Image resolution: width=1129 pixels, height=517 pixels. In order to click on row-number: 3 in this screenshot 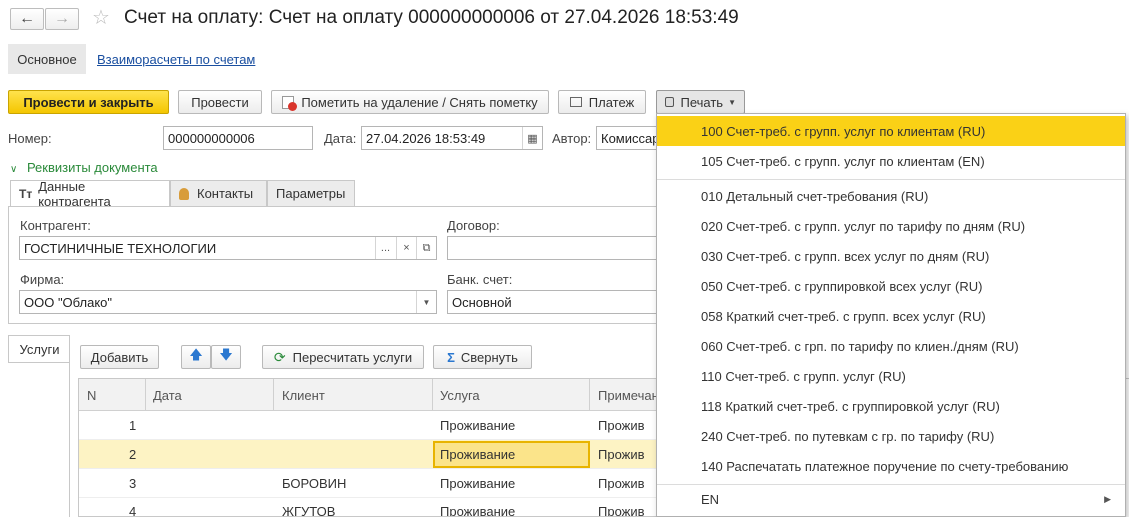, I will do `click(133, 483)`.